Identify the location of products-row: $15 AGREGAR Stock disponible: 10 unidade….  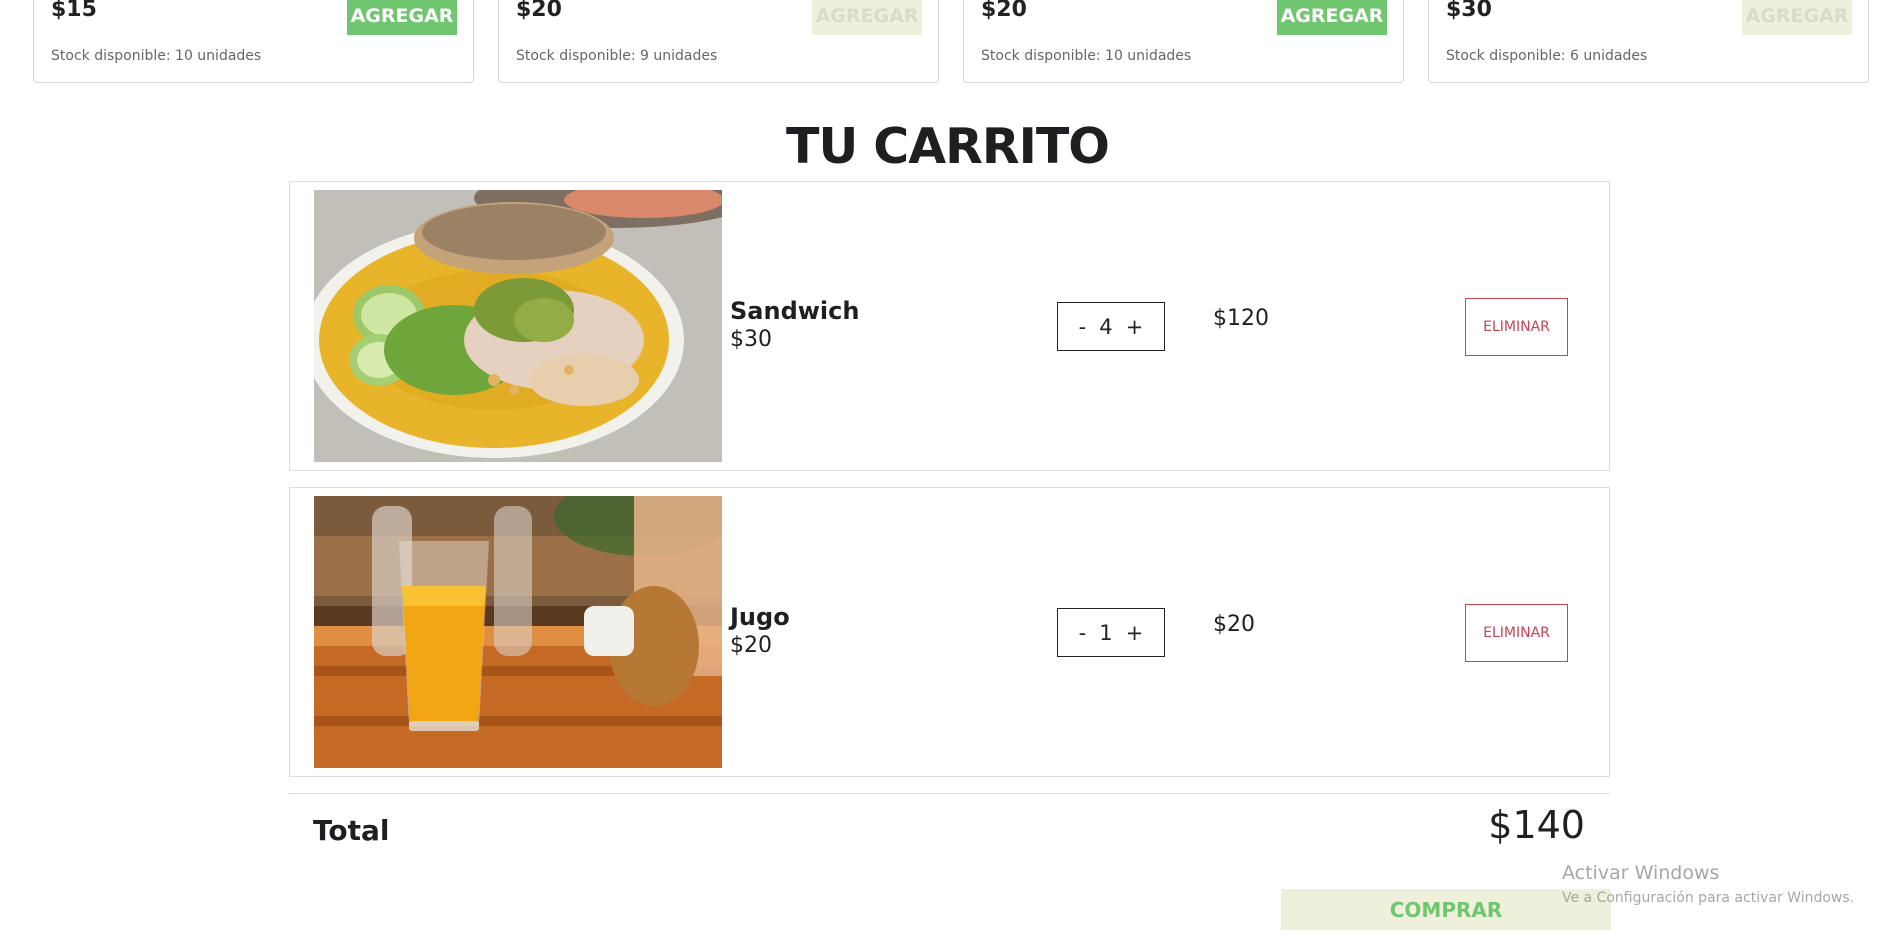
(952, 41).